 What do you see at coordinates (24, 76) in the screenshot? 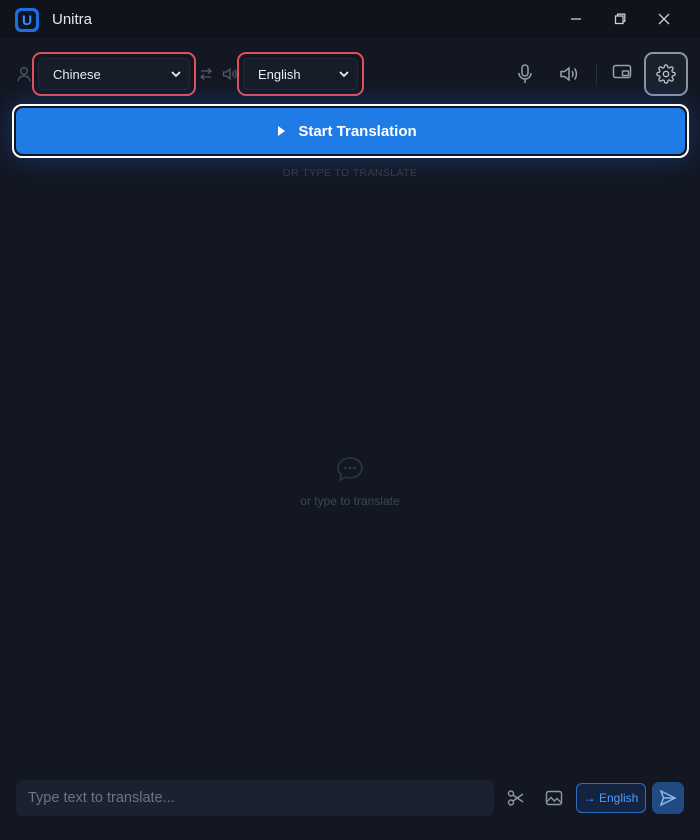
I see `user-icon` at bounding box center [24, 76].